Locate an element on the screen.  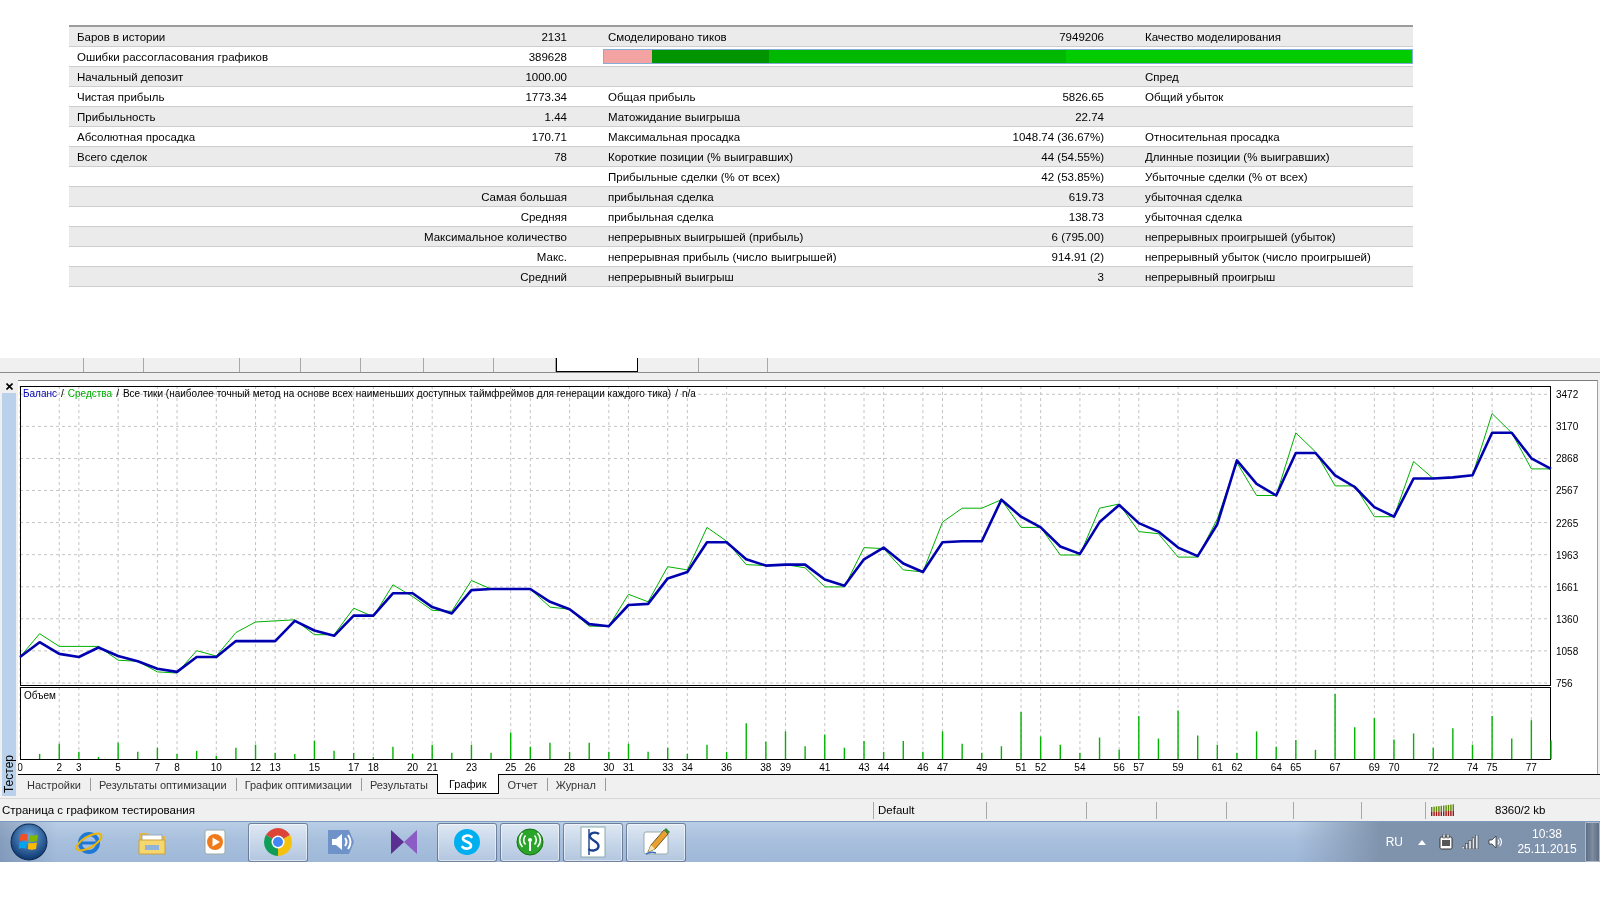
legend-label: Баланс is located at coordinates (40, 394).